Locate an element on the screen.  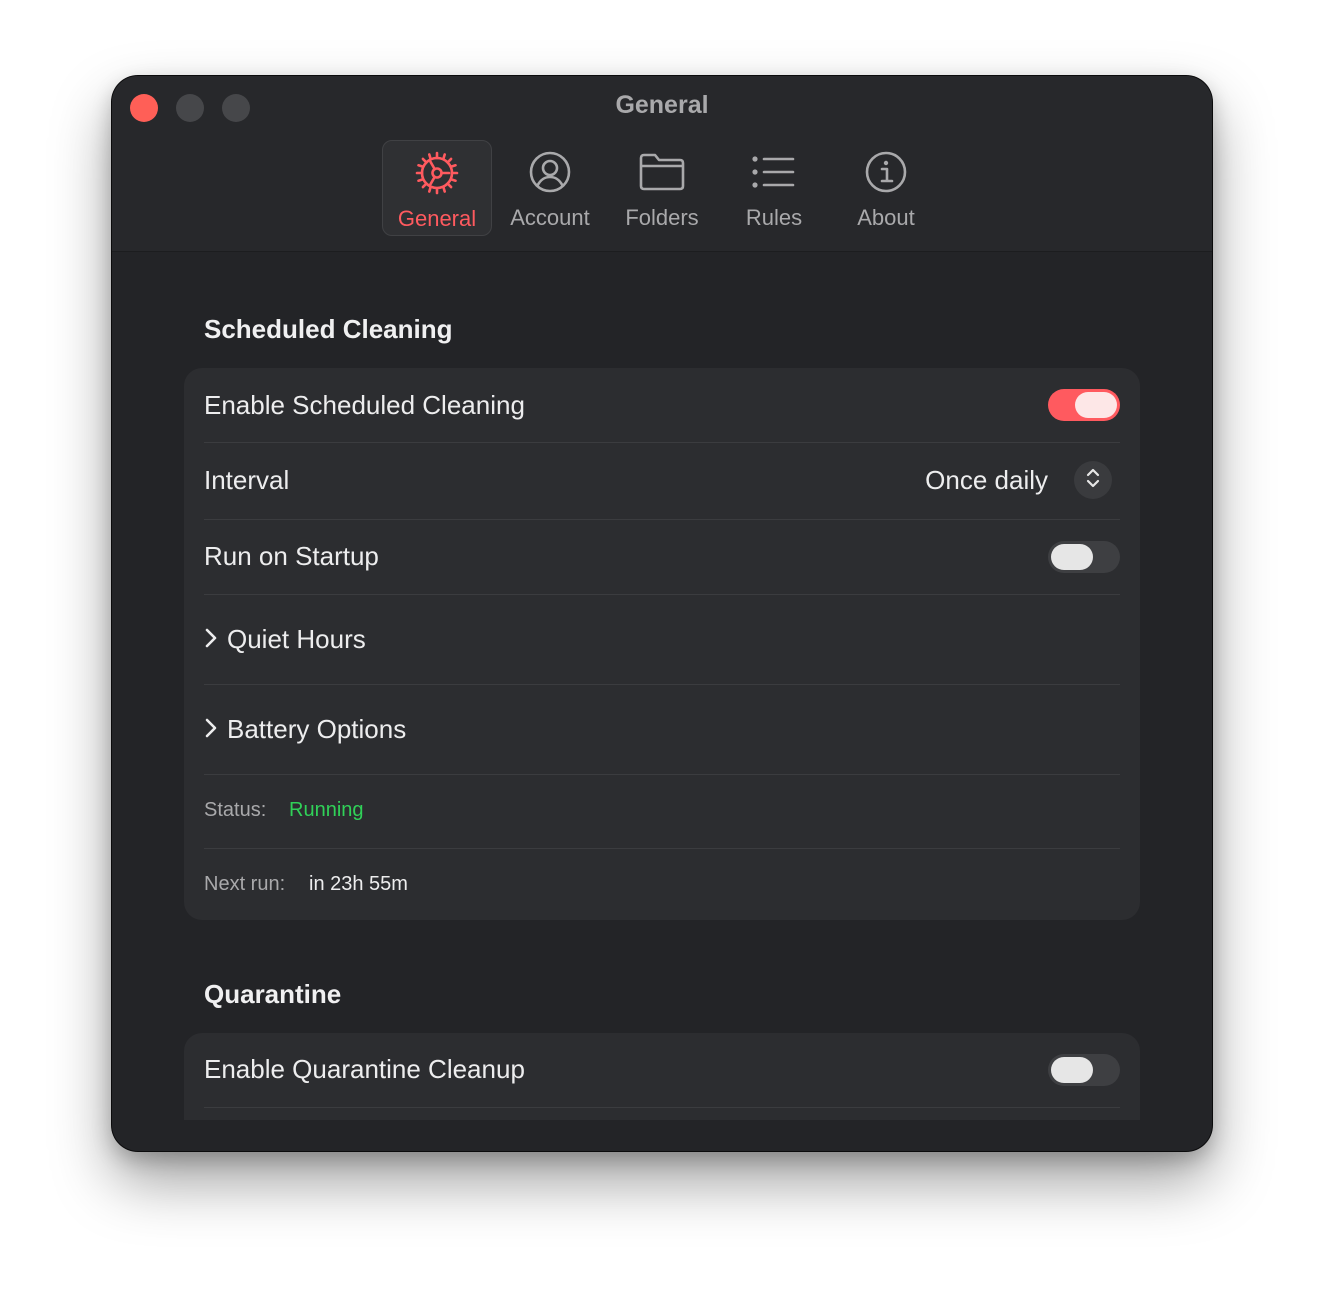
tab-about: About is located at coordinates (886, 188).